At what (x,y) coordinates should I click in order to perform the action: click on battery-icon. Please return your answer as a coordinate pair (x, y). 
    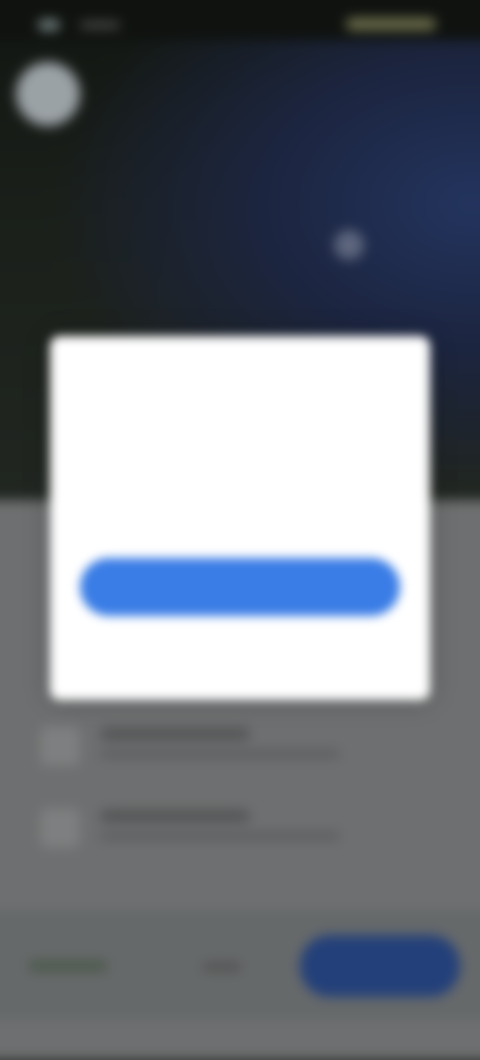
    Looking at the image, I should click on (391, 24).